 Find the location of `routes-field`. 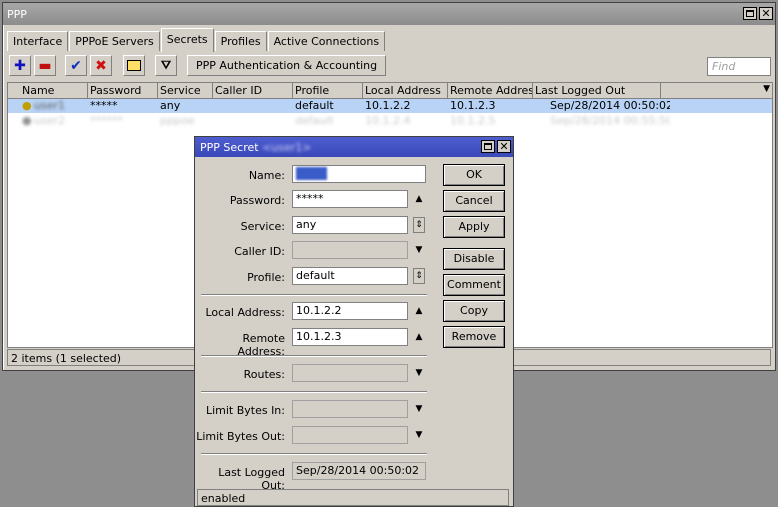

routes-field is located at coordinates (350, 373).